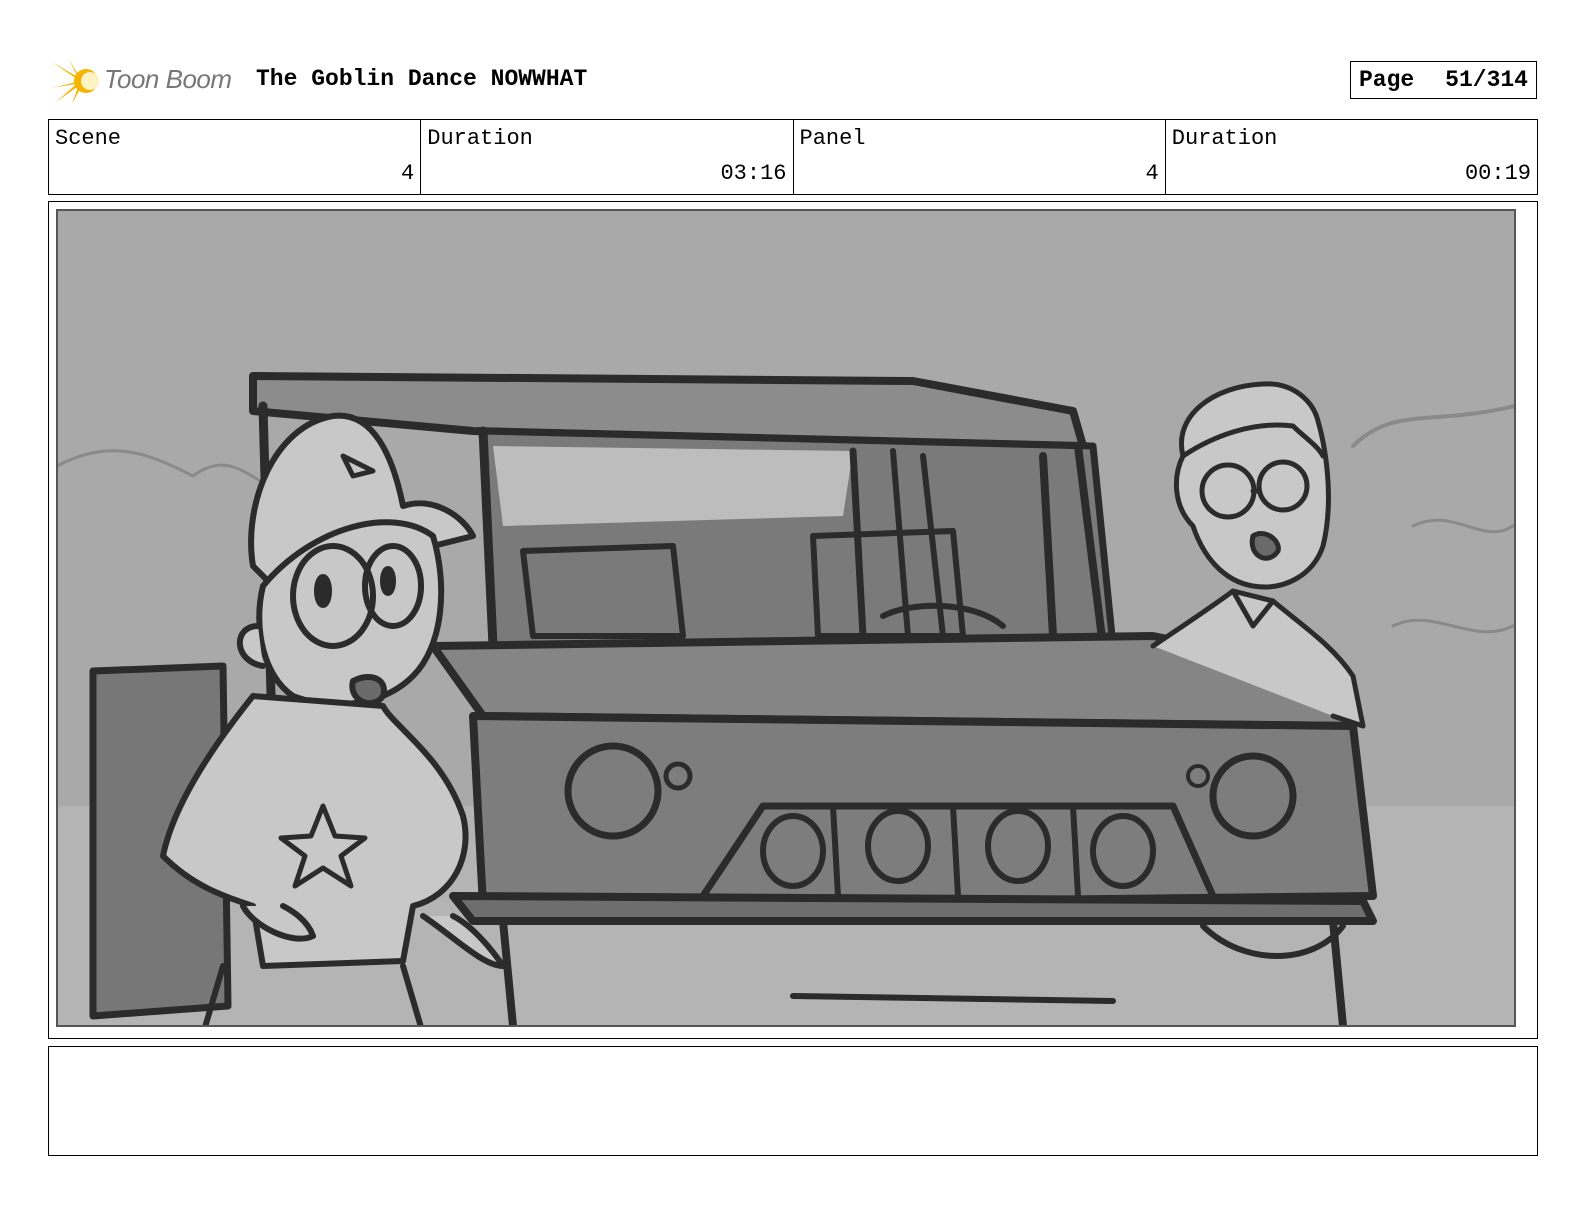  What do you see at coordinates (607, 157) in the screenshot?
I see `scene-duration-cell: Duration 03:16` at bounding box center [607, 157].